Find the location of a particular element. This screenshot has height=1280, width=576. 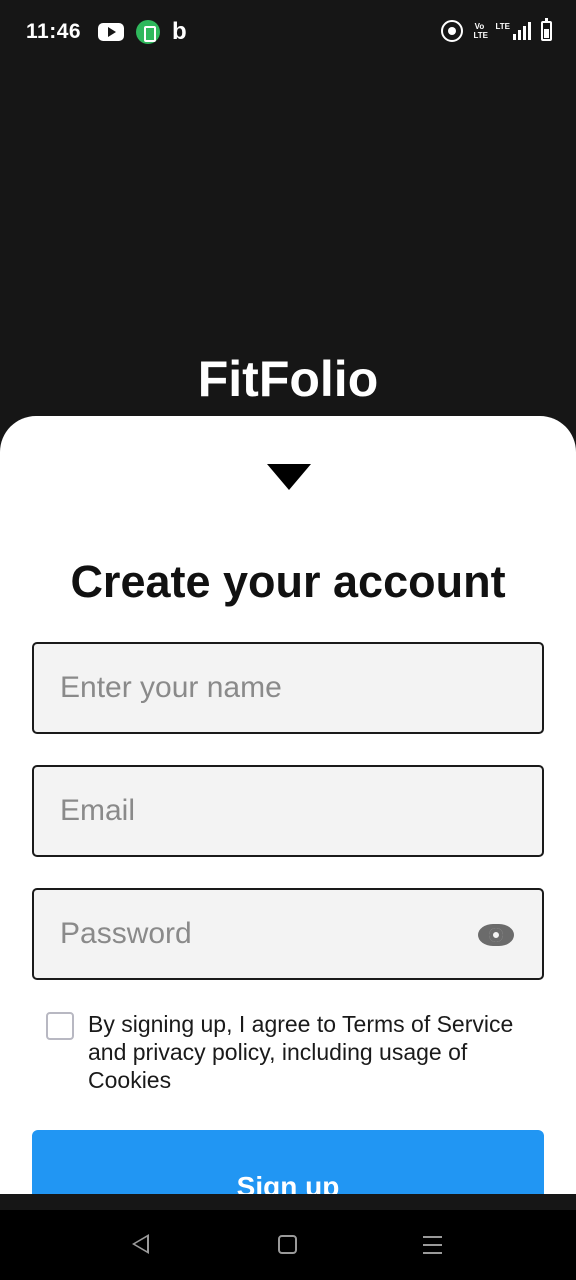

status-left-icons: b is located at coordinates (142, 32).